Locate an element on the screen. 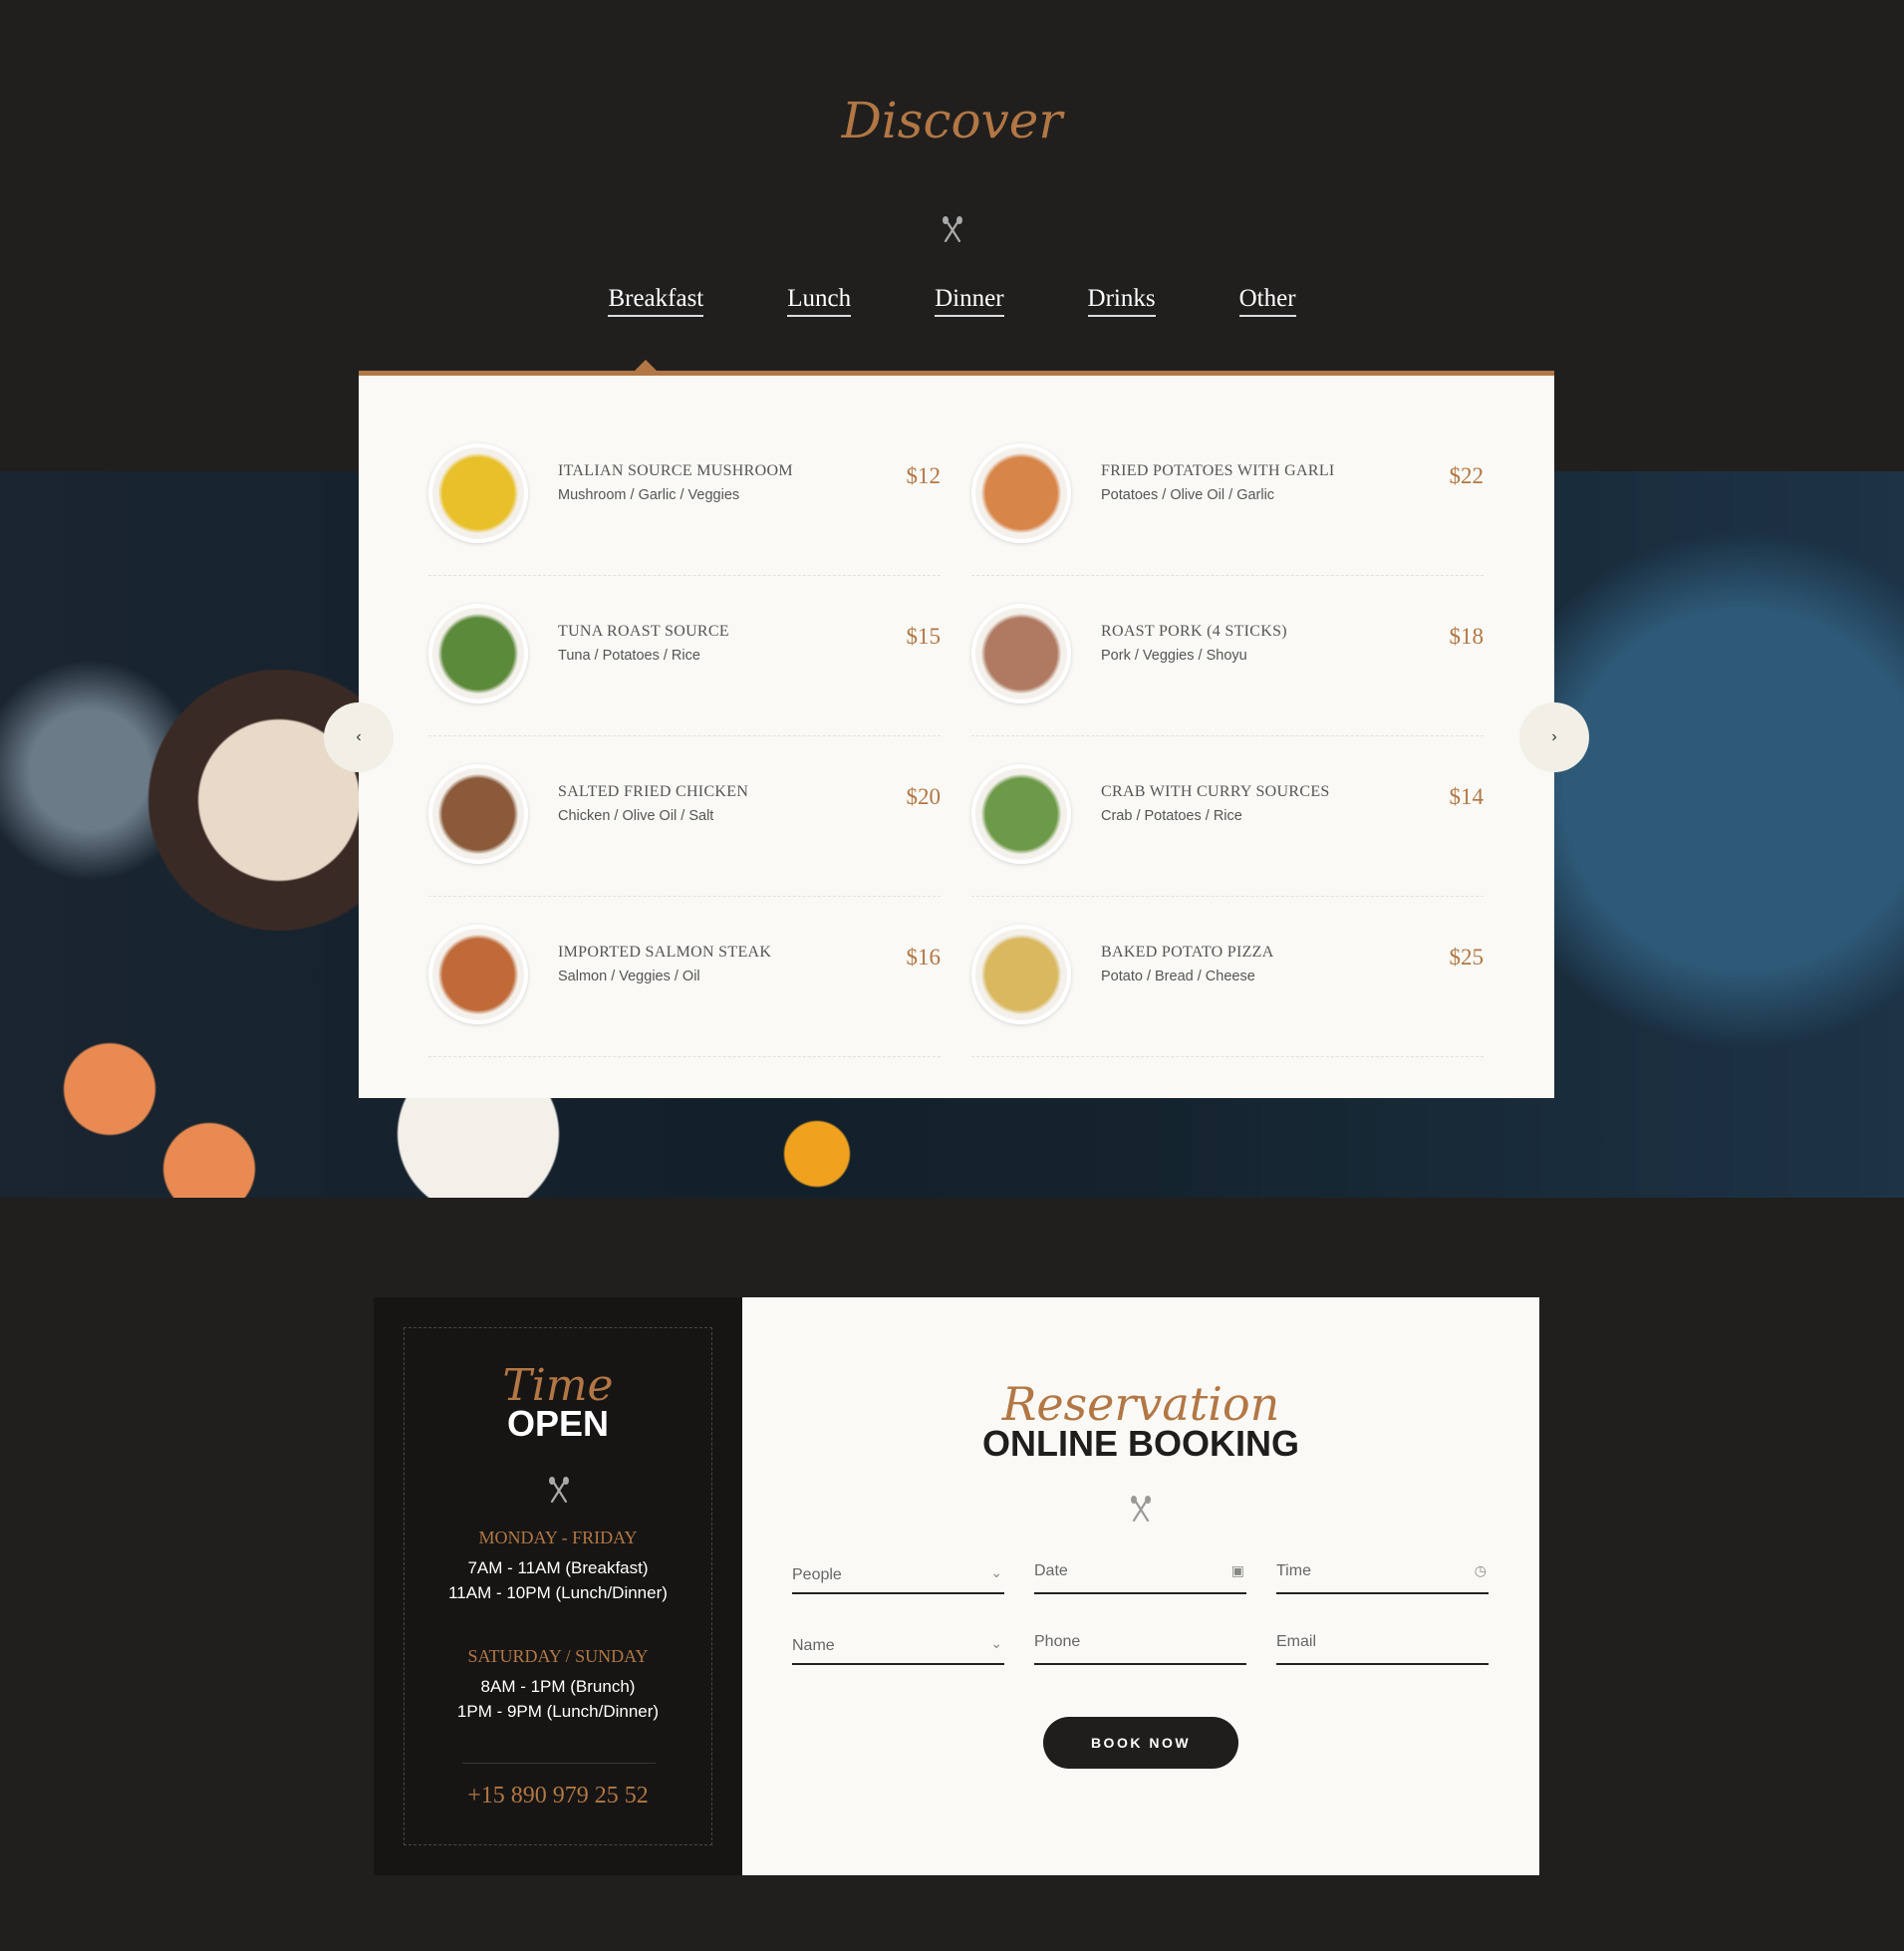 Image resolution: width=1904 pixels, height=1951 pixels. weekday-hours: 7AM - 11AM (Breakfast) is located at coordinates (558, 1568).